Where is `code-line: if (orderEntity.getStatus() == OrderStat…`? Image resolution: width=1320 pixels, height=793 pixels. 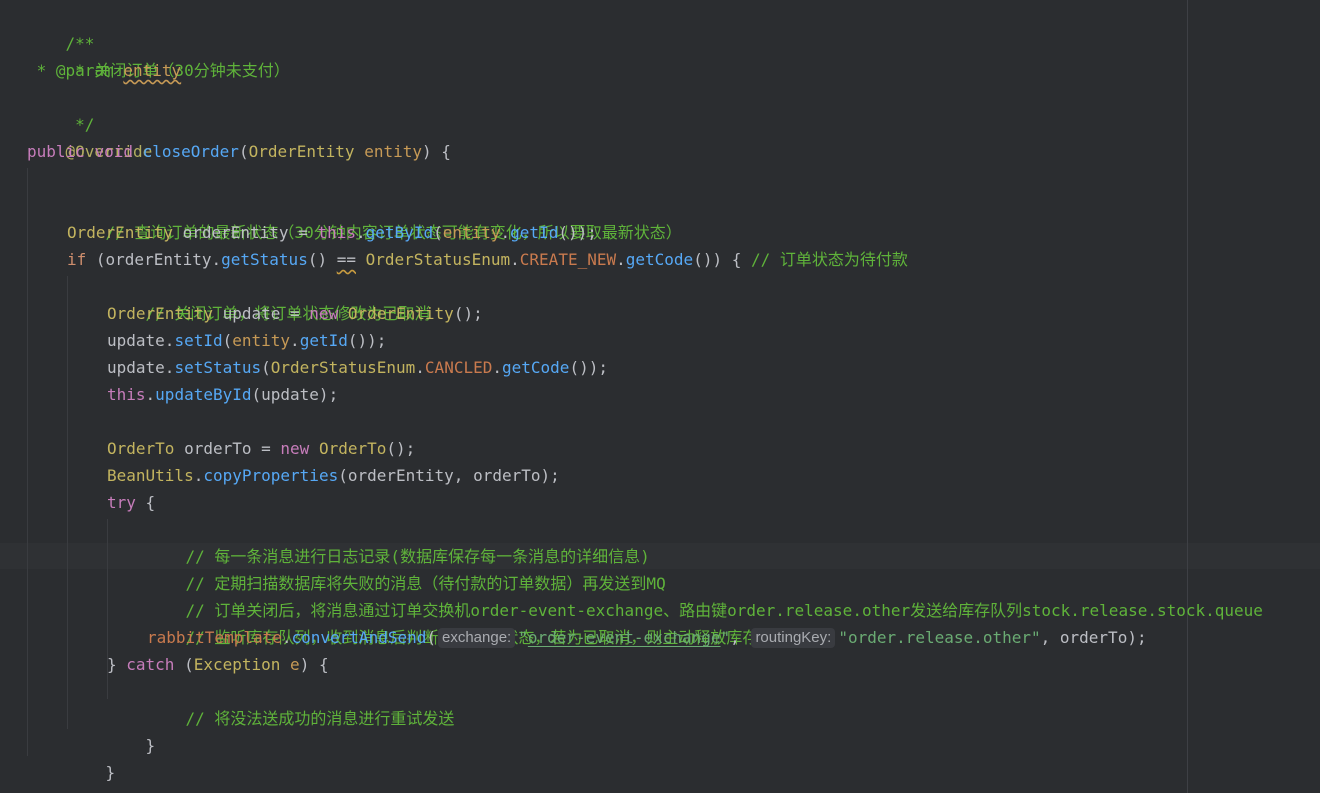
code-line: if (orderEntity.getStatus() == OrderStat… is located at coordinates (487, 259).